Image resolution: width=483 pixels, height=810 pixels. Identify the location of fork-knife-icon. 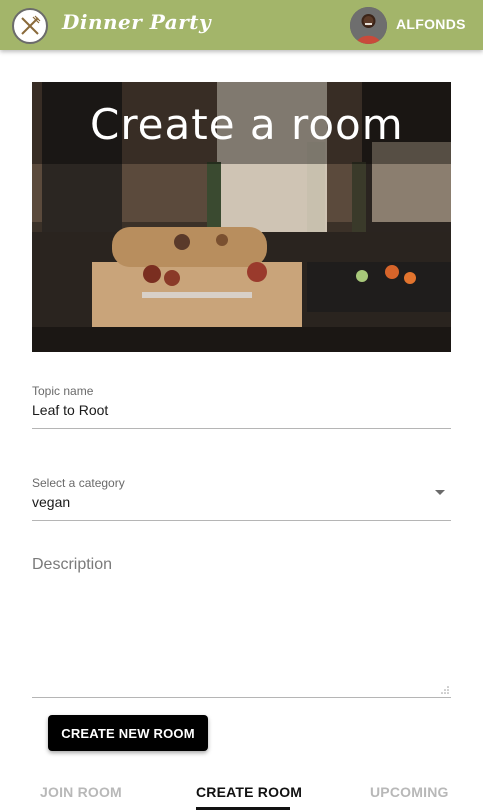
(30, 26).